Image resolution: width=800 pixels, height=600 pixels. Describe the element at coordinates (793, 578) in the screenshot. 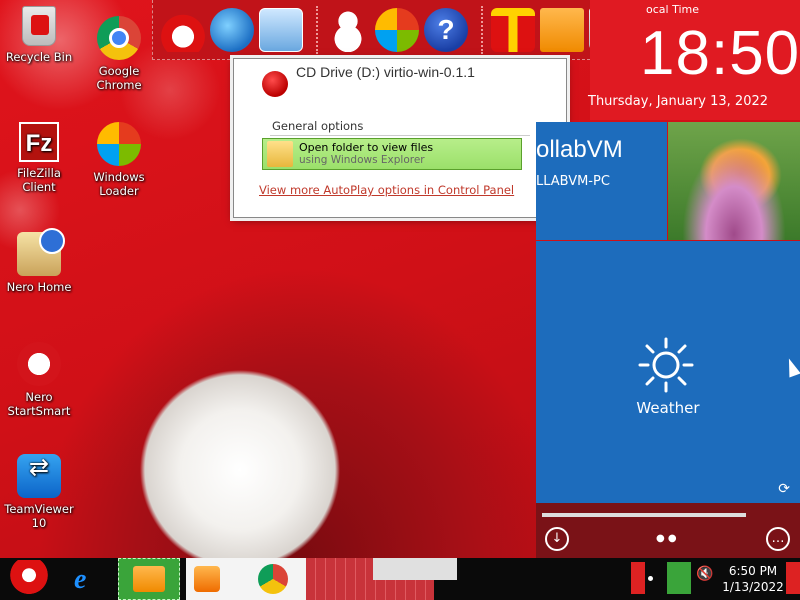

I see `show-desktop-button` at that location.